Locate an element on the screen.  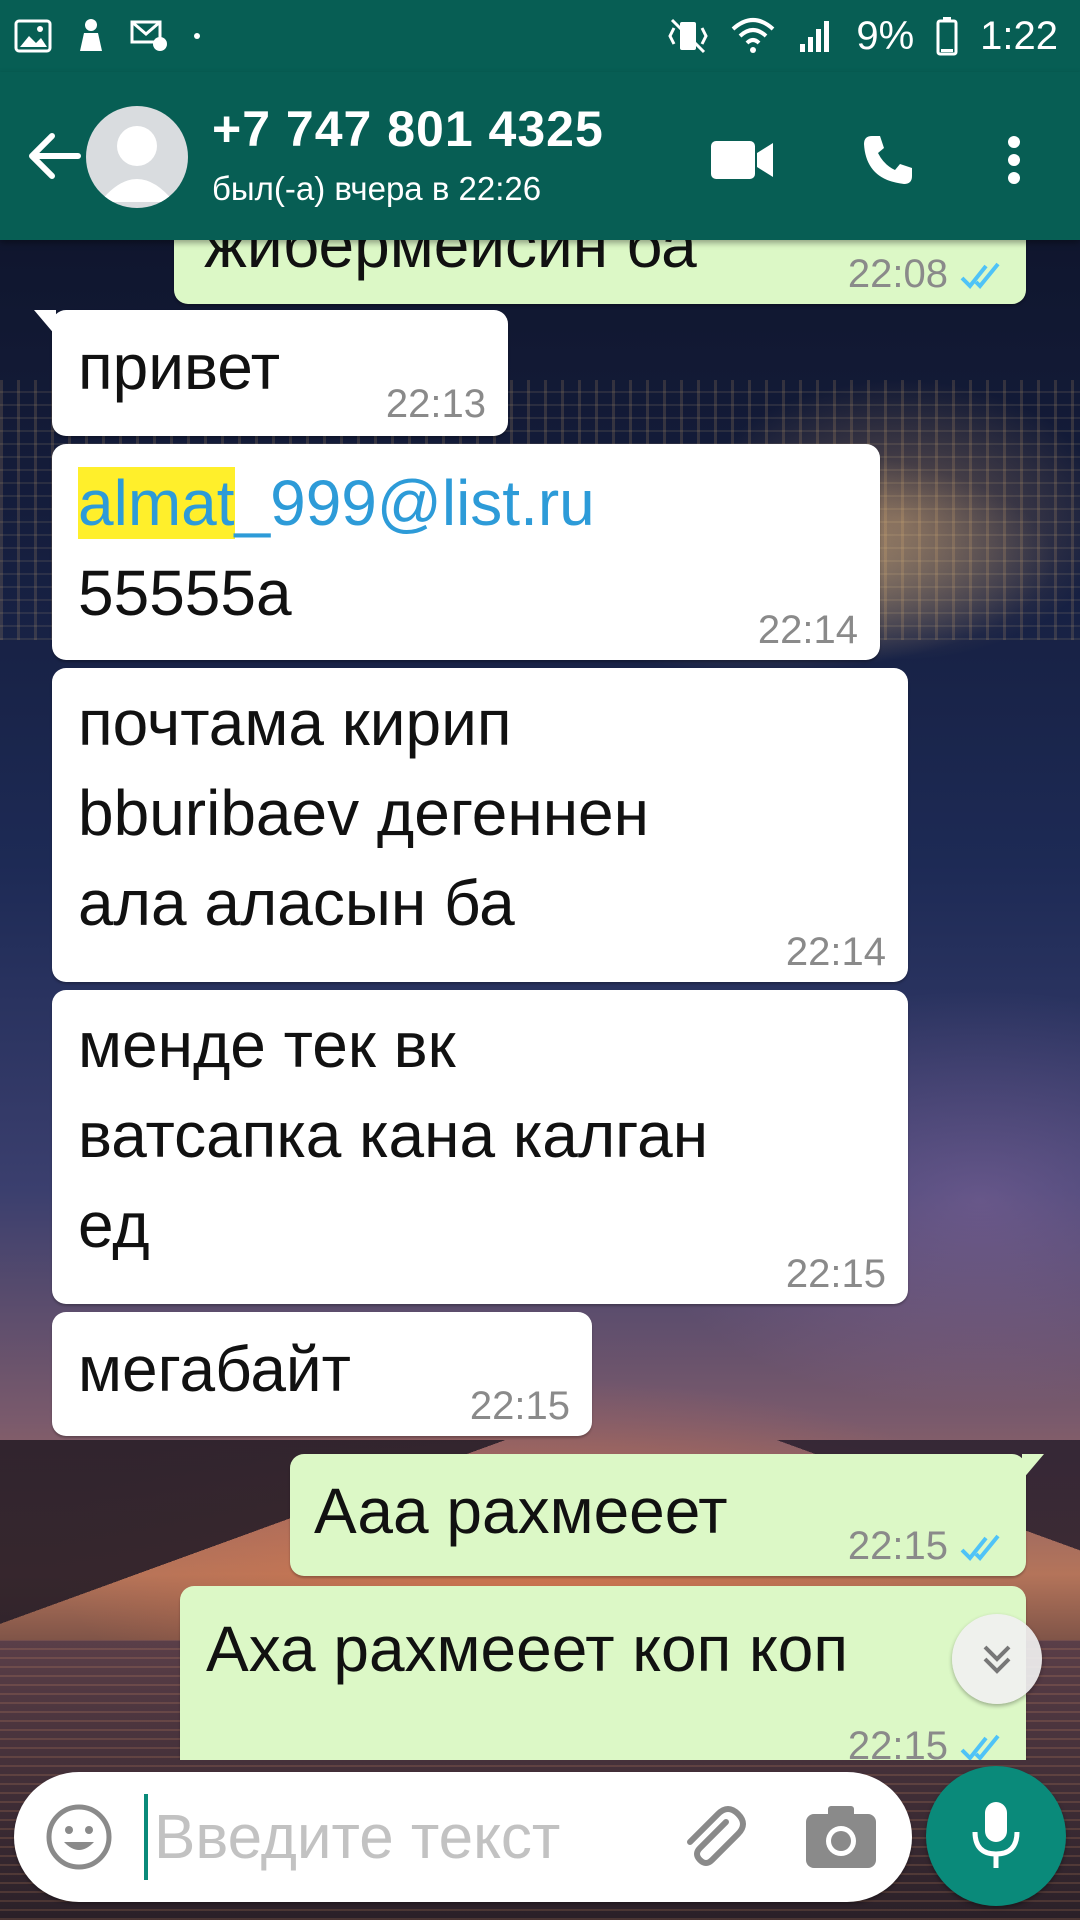
scroll-to-bottom-button is located at coordinates (997, 1659).